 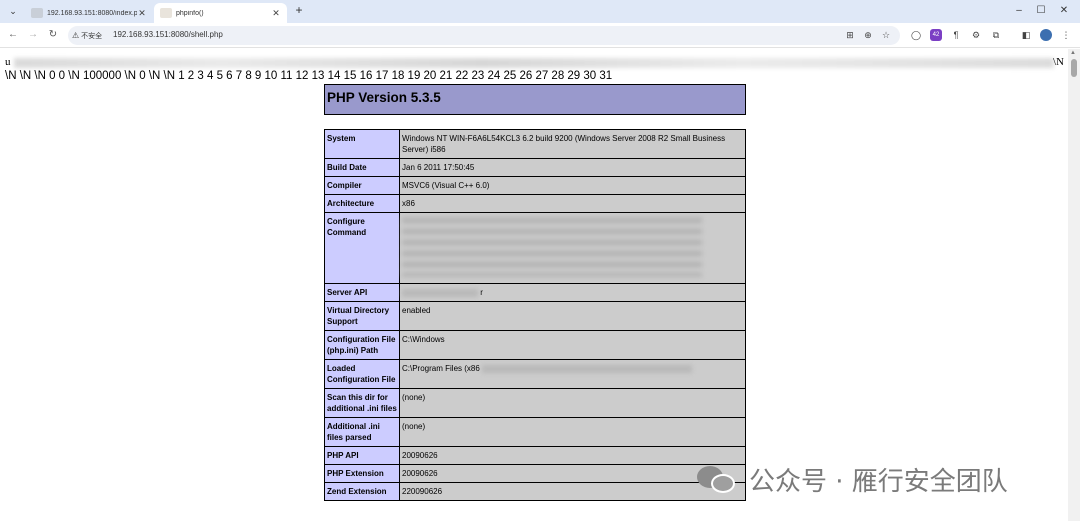 What do you see at coordinates (572, 491) in the screenshot?
I see `row-value: 220090626` at bounding box center [572, 491].